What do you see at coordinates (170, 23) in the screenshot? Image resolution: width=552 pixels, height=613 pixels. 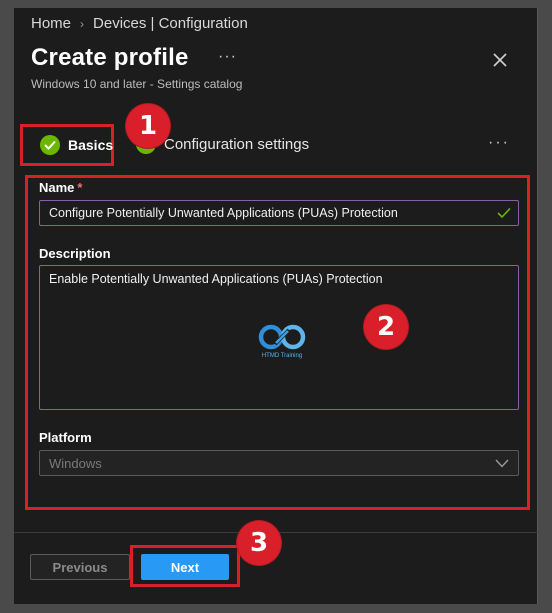 I see `breadcrumb-devices-configuration: Devices | Configuration` at bounding box center [170, 23].